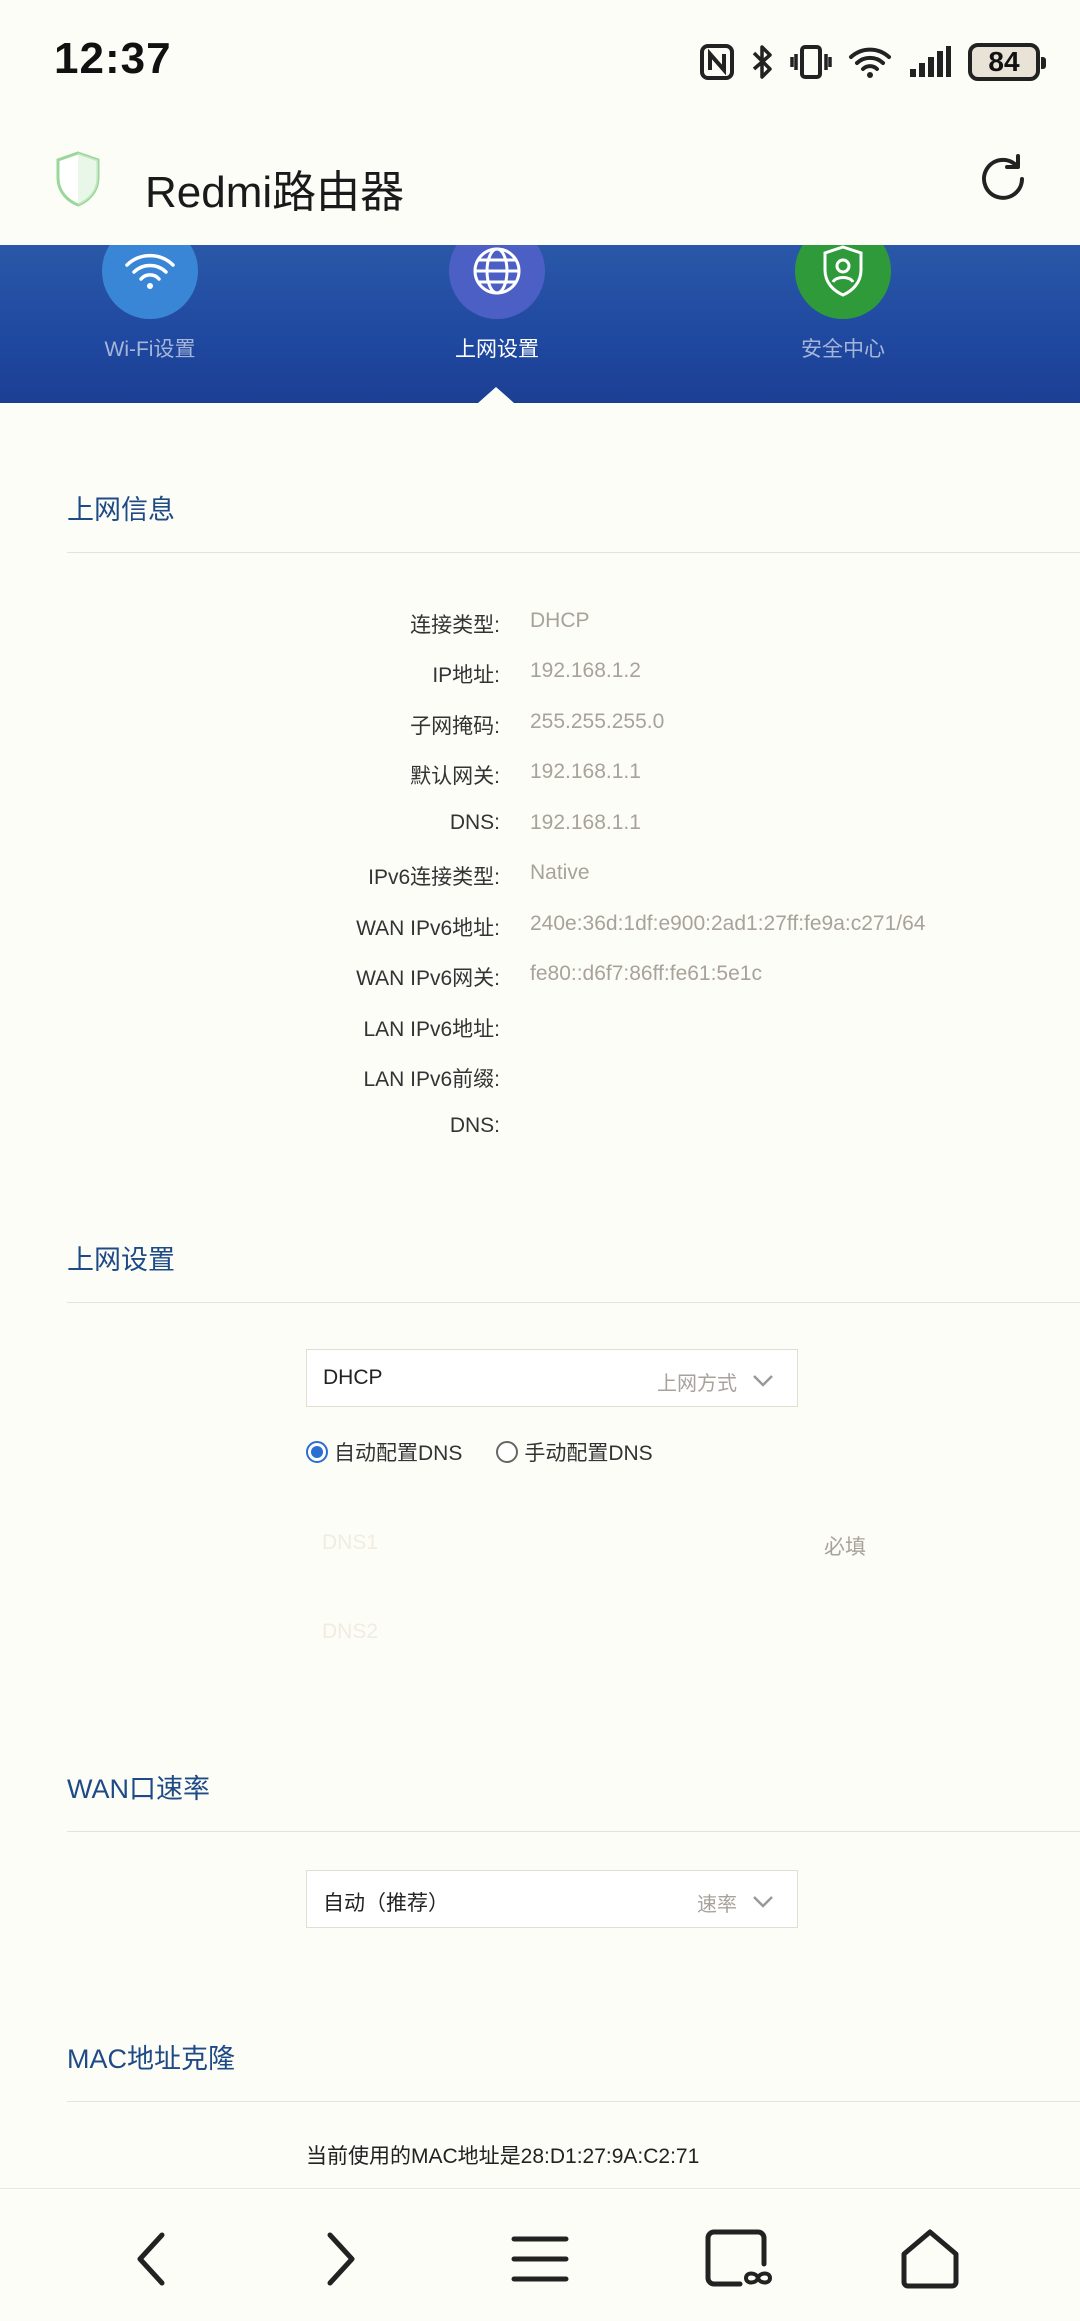 This screenshot has height=2321, width=1080. Describe the element at coordinates (150, 349) in the screenshot. I see `tab-wifi-label: Wi-Fi设置` at that location.